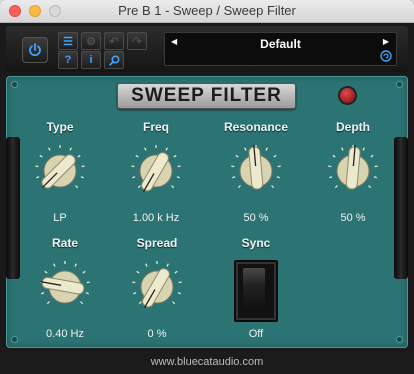  Describe the element at coordinates (65, 334) in the screenshot. I see `rate-value: 0.40 Hz` at that location.